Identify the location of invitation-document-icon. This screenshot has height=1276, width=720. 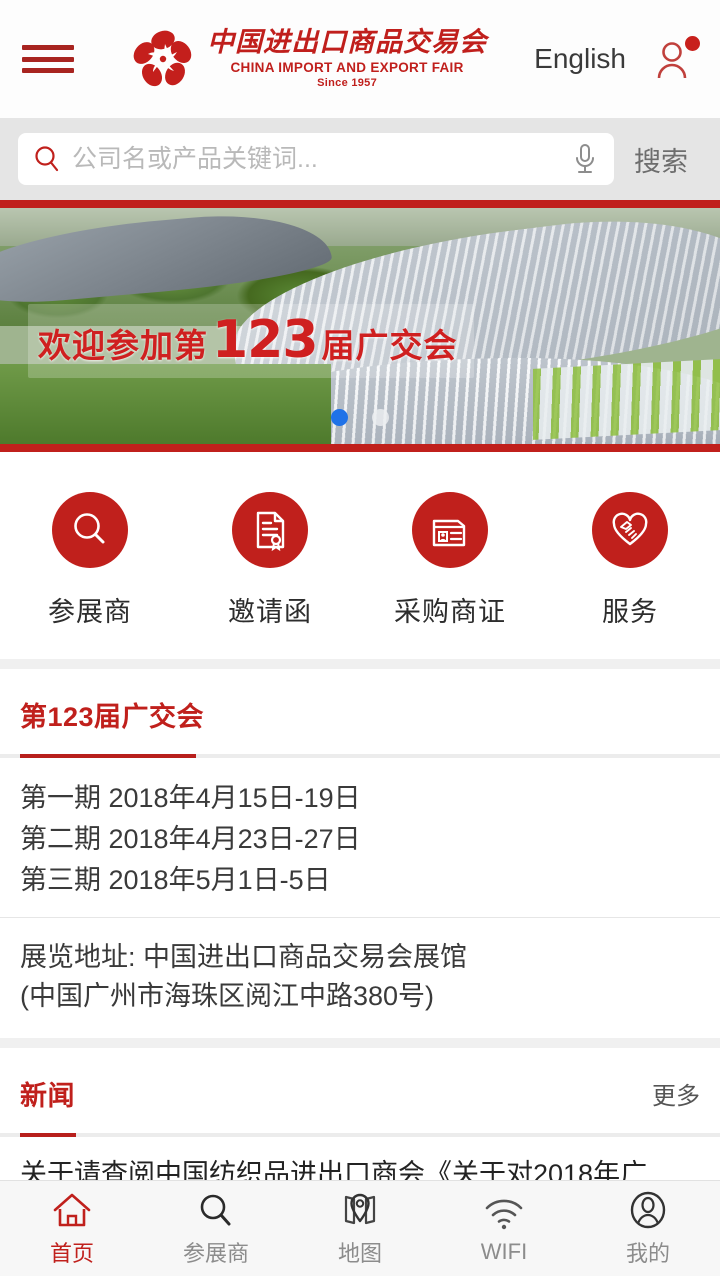
(270, 531).